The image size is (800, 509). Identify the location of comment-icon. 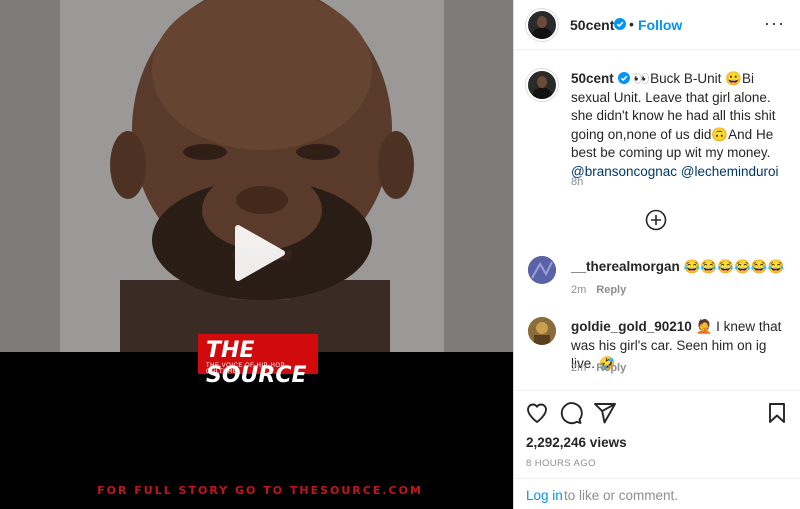
(571, 413).